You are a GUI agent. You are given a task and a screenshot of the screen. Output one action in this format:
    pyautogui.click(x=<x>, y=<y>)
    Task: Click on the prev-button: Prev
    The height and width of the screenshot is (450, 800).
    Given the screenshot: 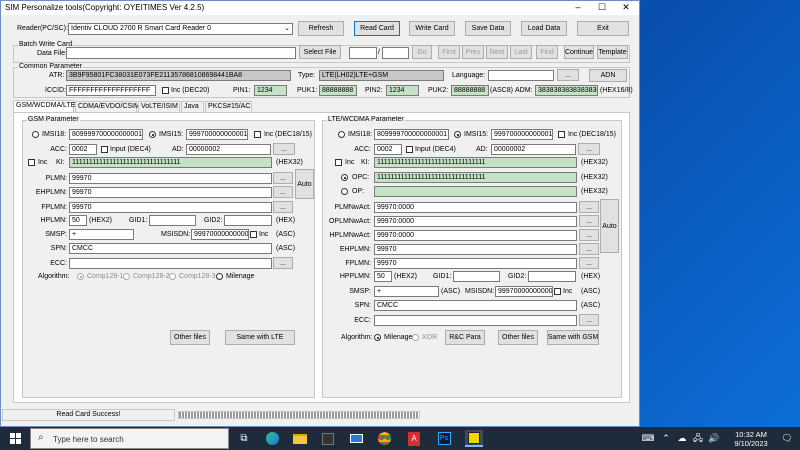 What is the action you would take?
    pyautogui.click(x=473, y=52)
    